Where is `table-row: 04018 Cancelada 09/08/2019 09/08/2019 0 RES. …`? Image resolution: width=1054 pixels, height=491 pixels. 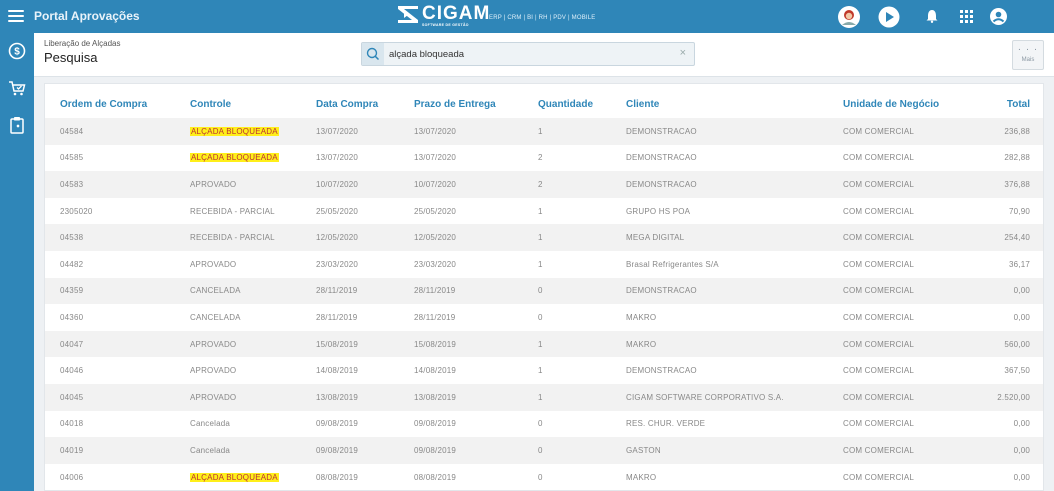 table-row: 04018 Cancelada 09/08/2019 09/08/2019 0 RES. … is located at coordinates (544, 424).